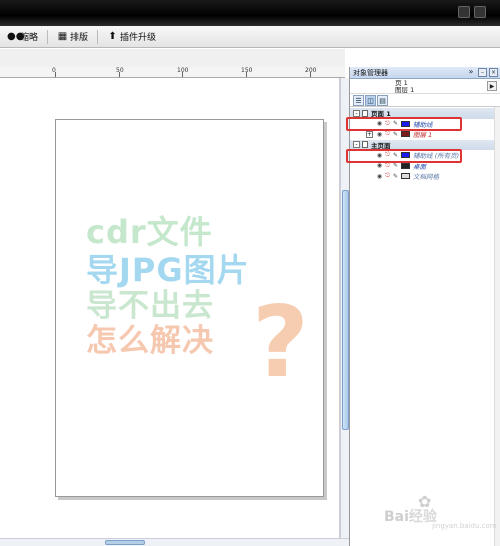 The height and width of the screenshot is (546, 500). What do you see at coordinates (172, 58) in the screenshot?
I see `property-bar` at bounding box center [172, 58].